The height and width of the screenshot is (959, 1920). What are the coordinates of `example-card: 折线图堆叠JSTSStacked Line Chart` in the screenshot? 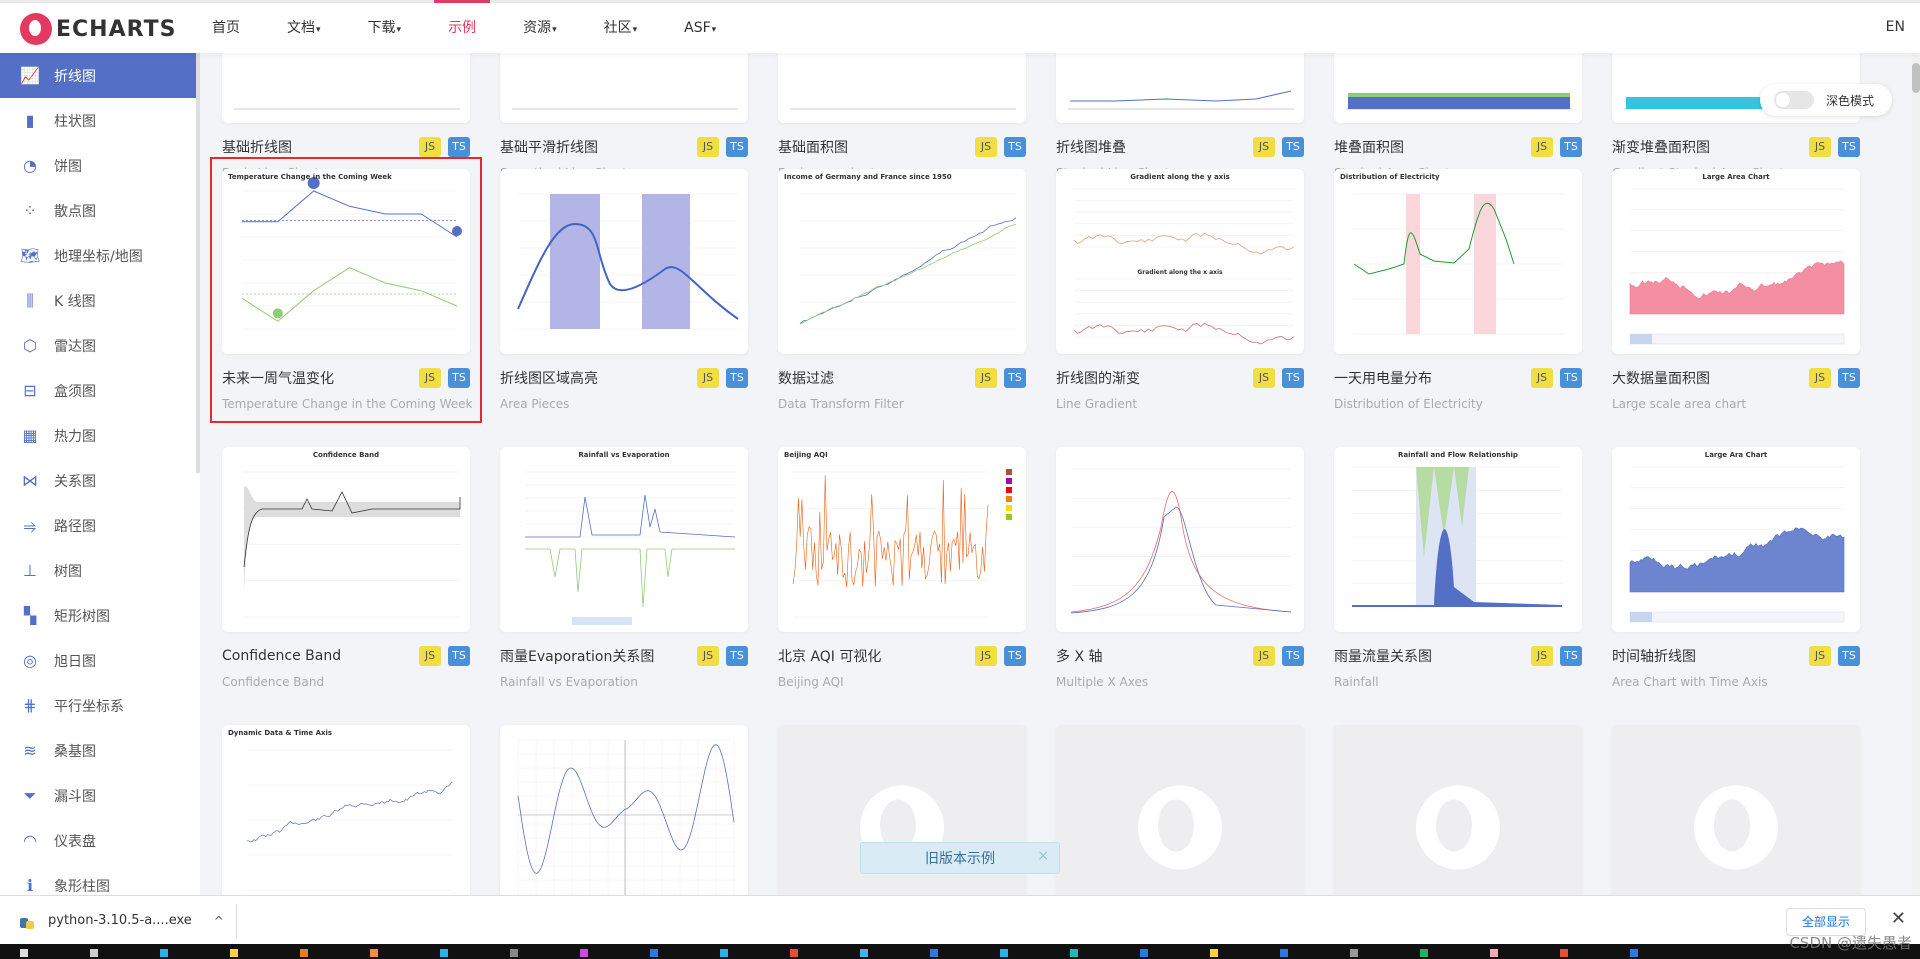 It's located at (1180, 116).